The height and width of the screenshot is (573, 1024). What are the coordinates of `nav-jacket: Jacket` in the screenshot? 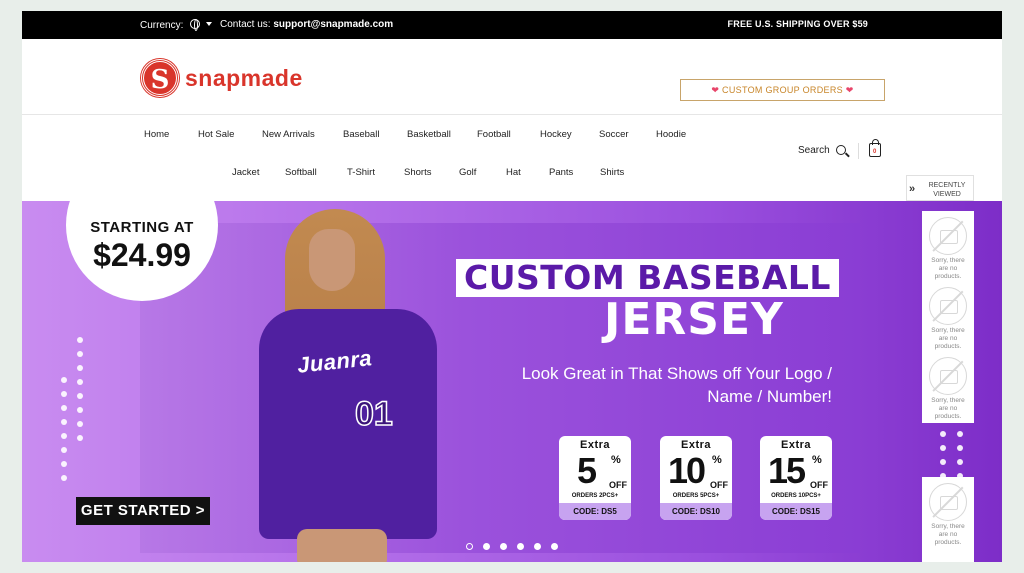 It's located at (245, 172).